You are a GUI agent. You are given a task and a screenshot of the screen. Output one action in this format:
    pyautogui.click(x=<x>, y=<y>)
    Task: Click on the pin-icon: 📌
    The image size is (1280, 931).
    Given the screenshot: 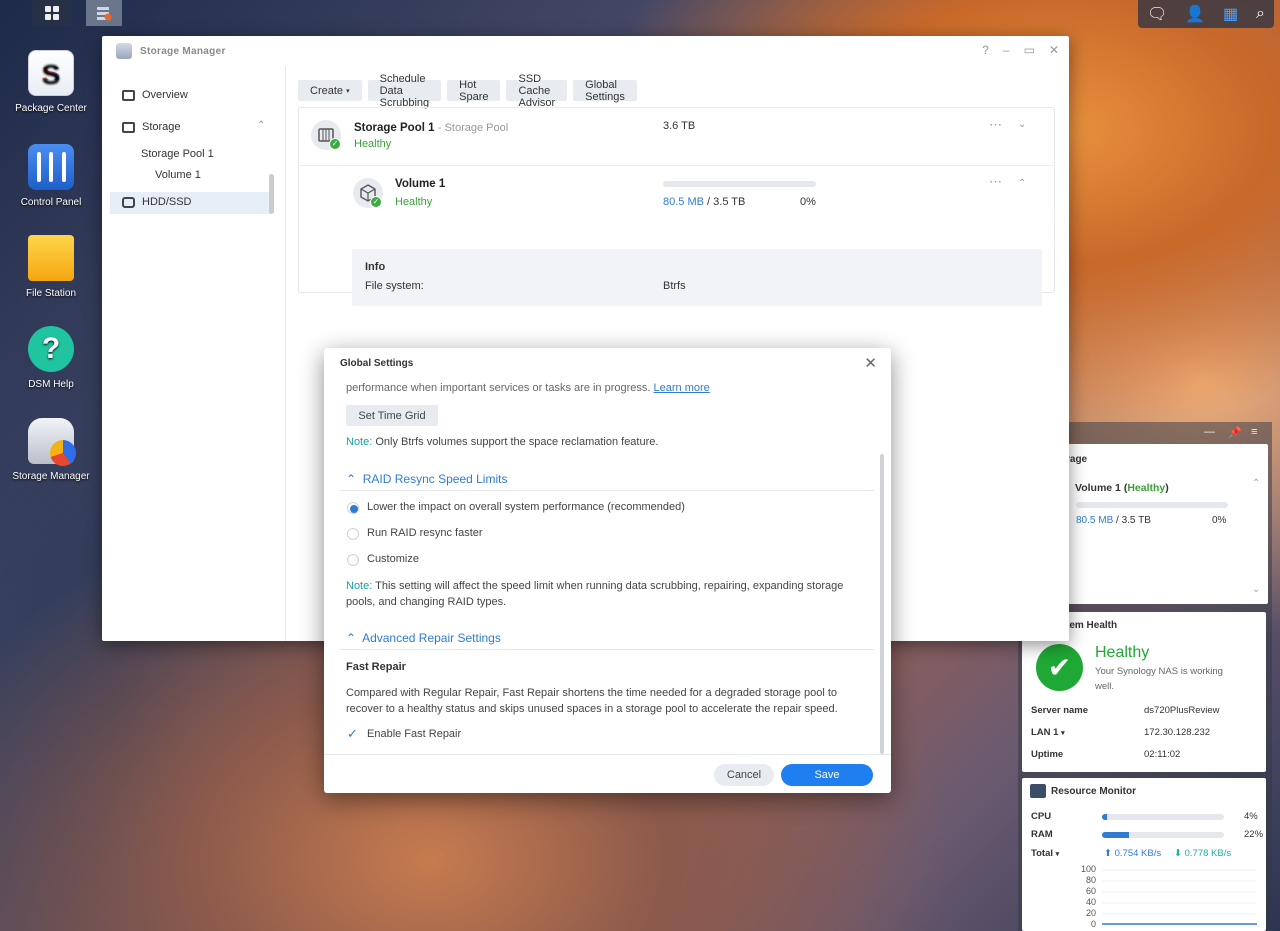 What is the action you would take?
    pyautogui.click(x=1235, y=432)
    